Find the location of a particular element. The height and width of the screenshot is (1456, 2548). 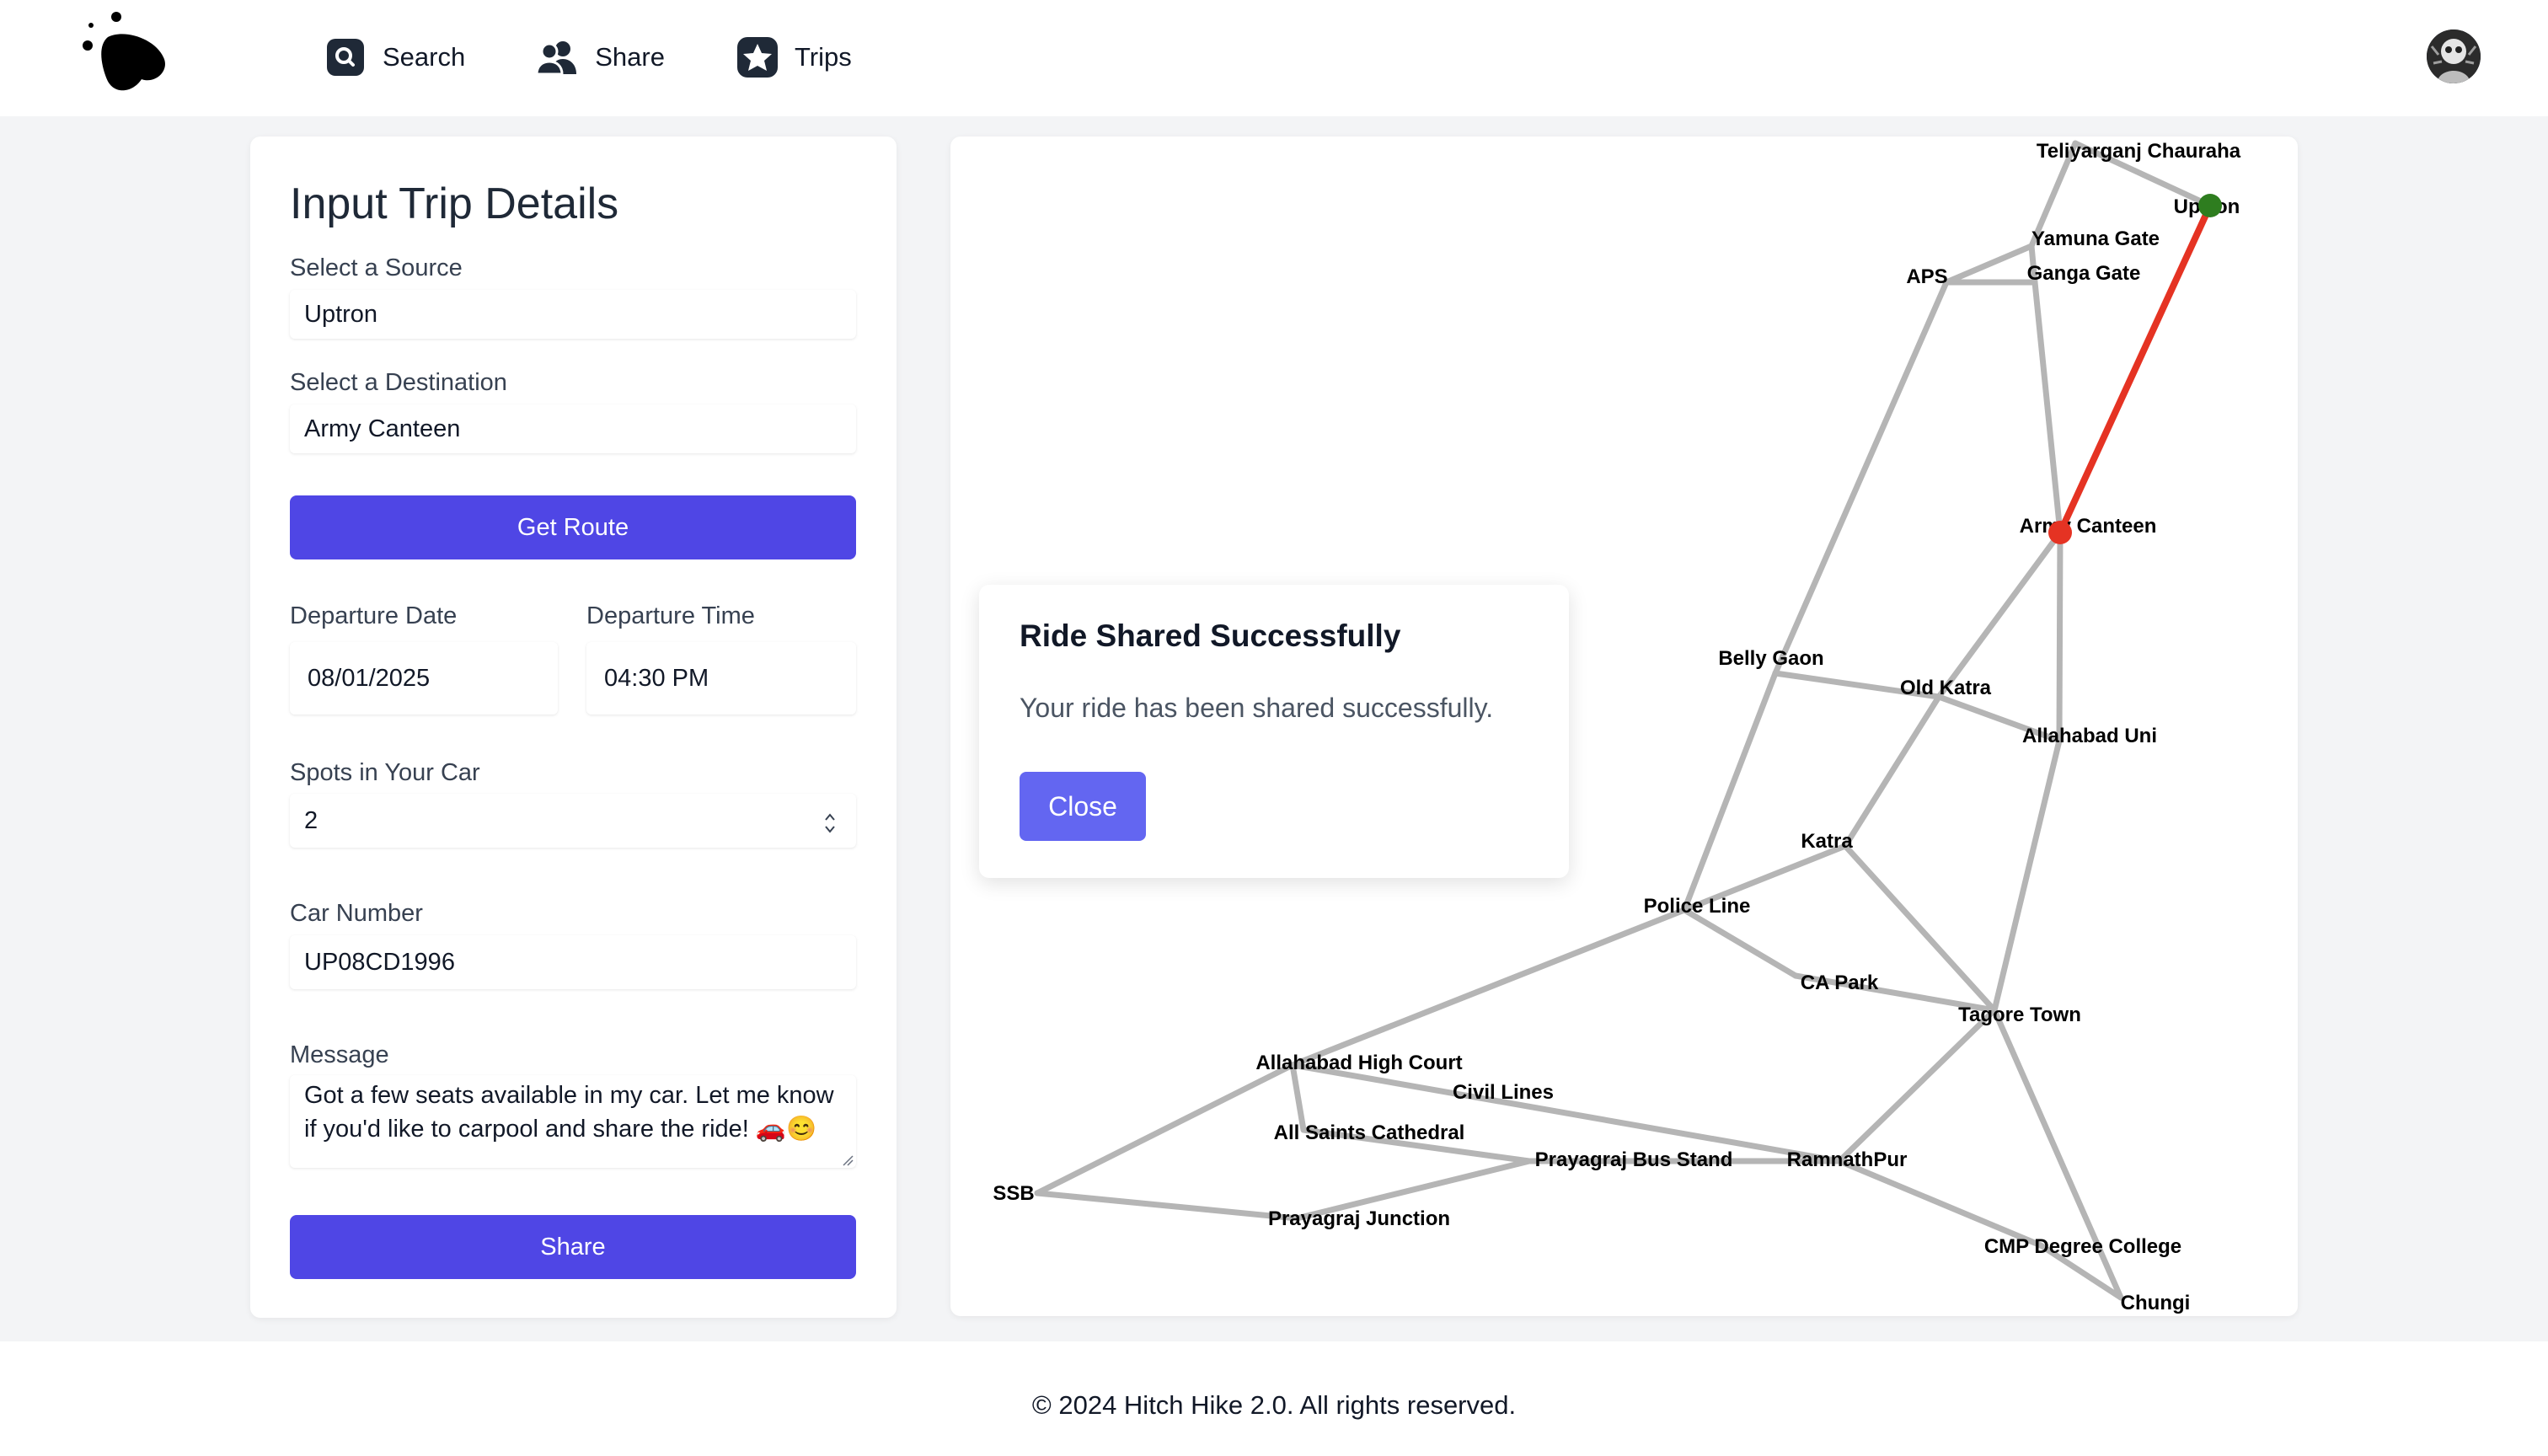

map-node-label: Allahabad Uni is located at coordinates (2089, 736).